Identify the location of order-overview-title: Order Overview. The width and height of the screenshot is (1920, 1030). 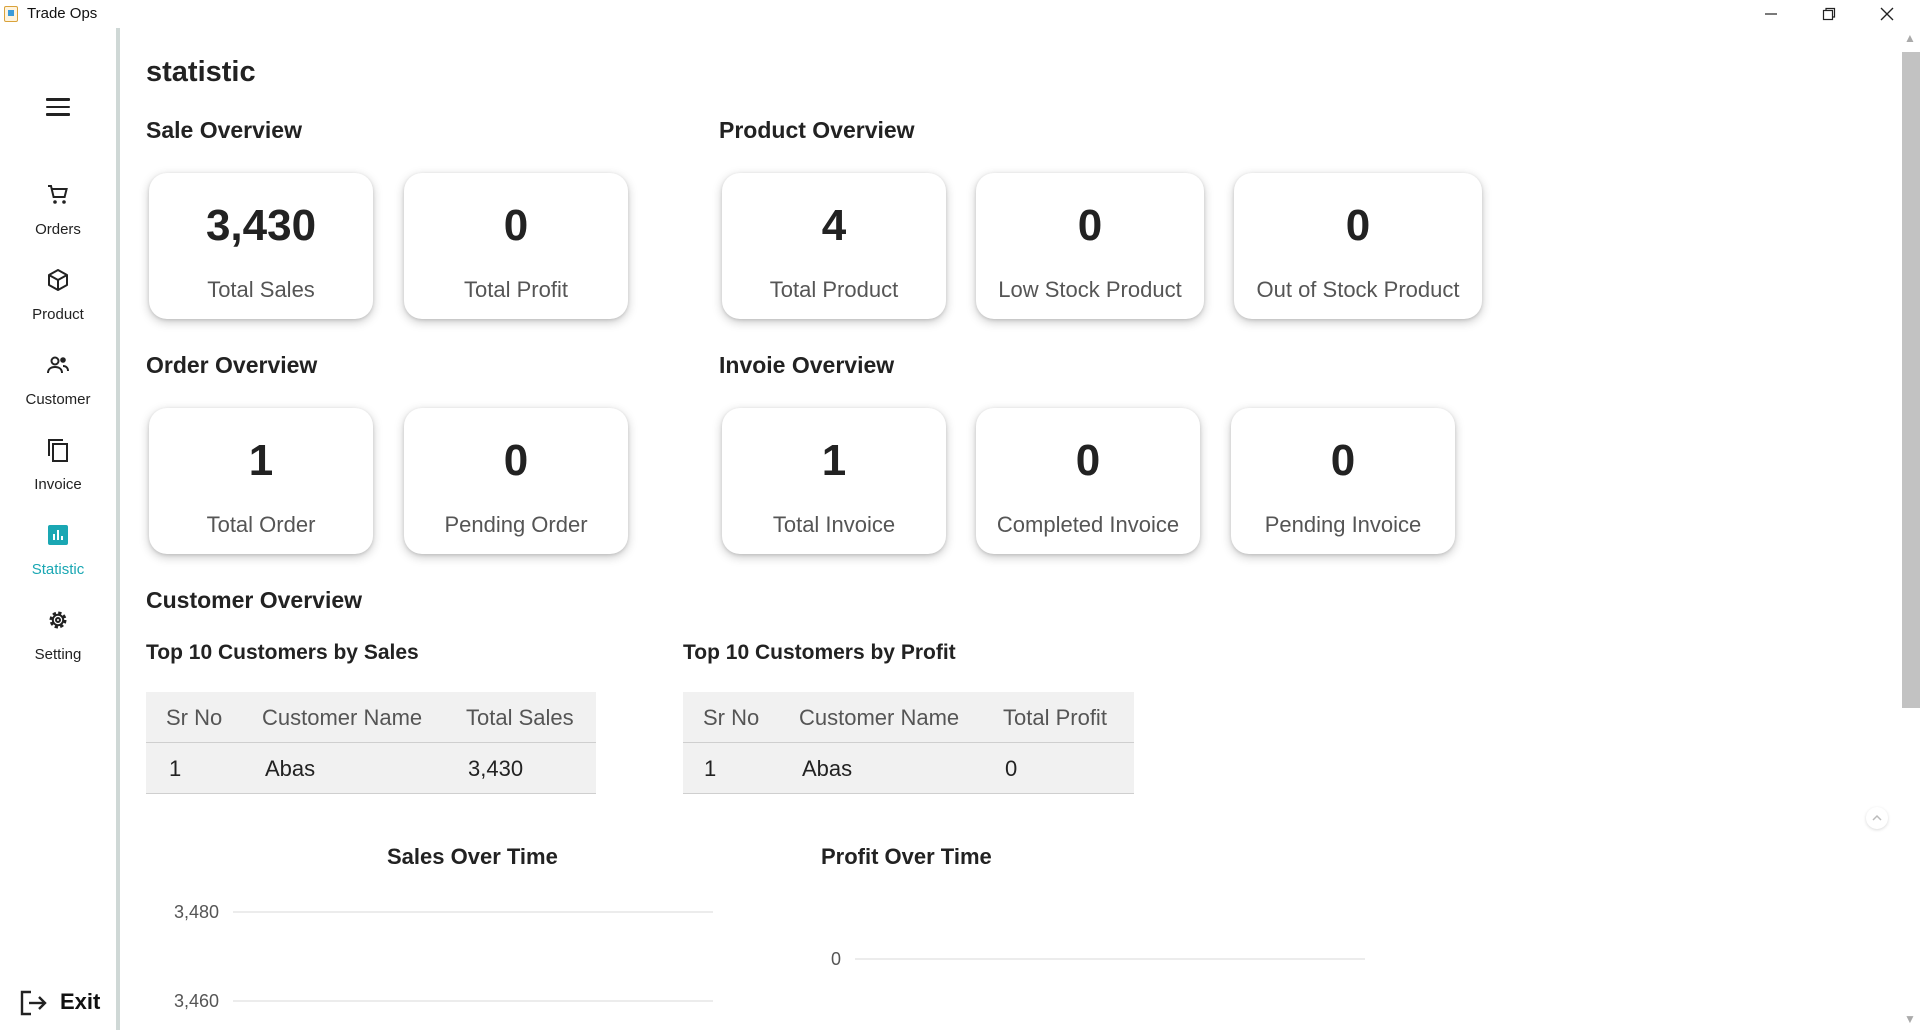
(232, 365).